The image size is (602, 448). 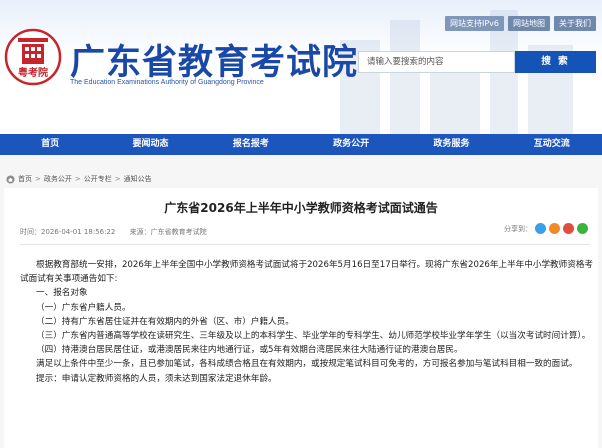 I want to click on site-title: 广东省教育考试院, so click(x=214, y=62).